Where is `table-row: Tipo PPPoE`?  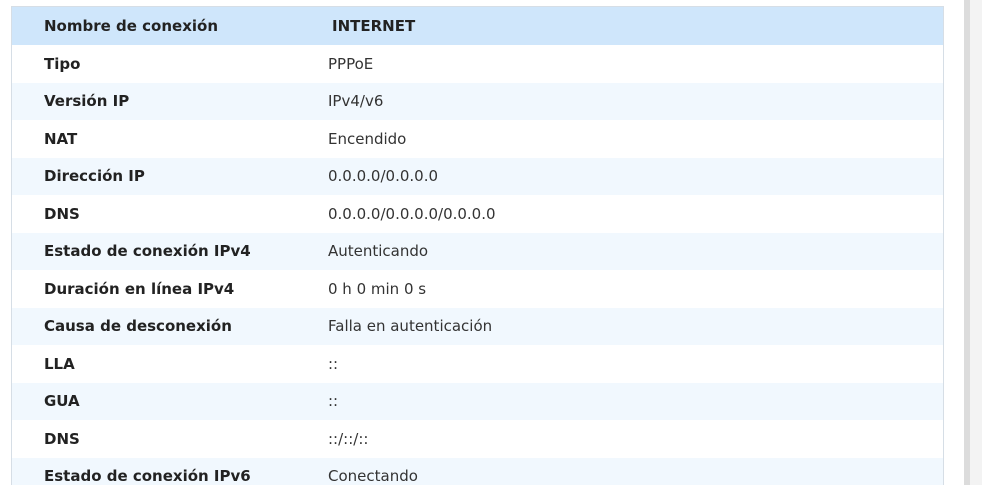 table-row: Tipo PPPoE is located at coordinates (477, 64).